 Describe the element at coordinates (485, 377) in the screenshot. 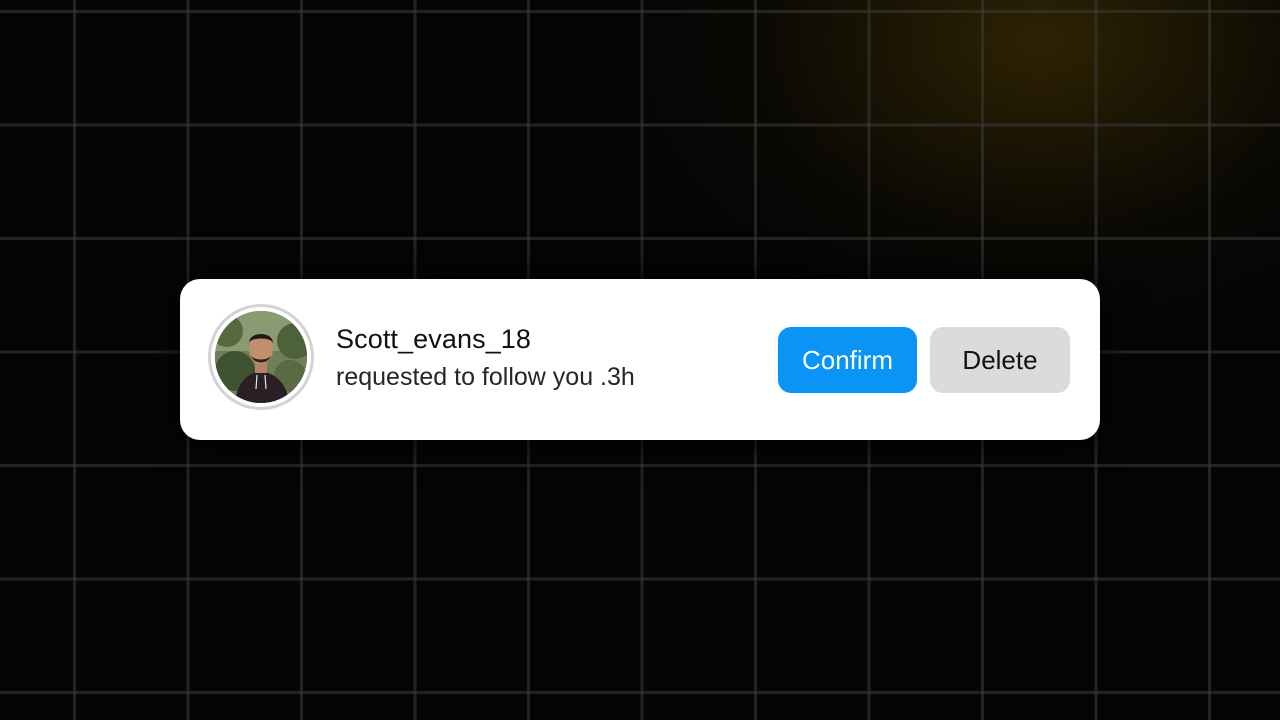

I see `request-message: requested to follow you .3h` at that location.